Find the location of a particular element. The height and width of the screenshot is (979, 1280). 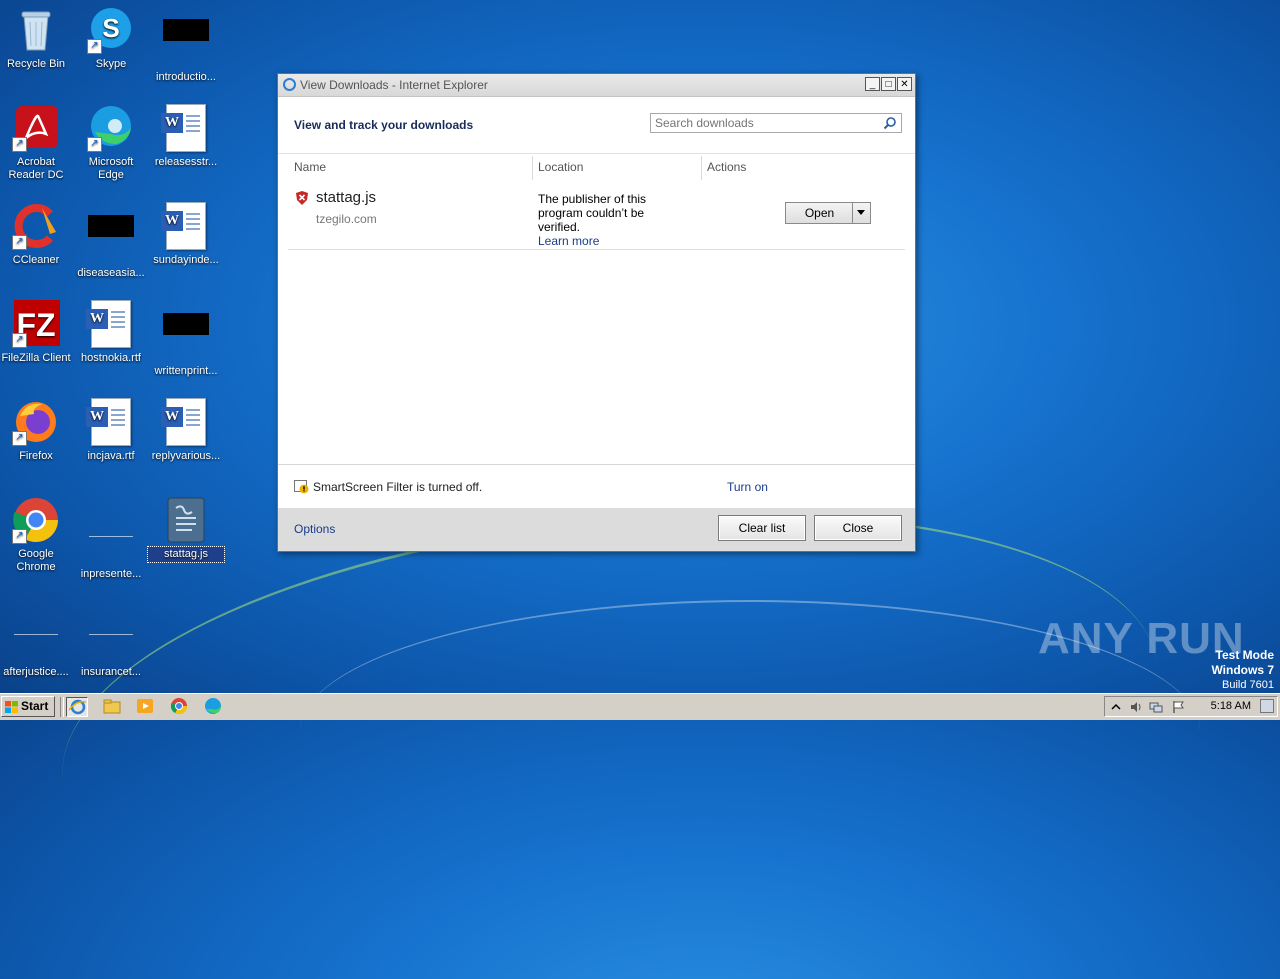

taskbar-clock: 5:18 AM is located at coordinates (1231, 706).